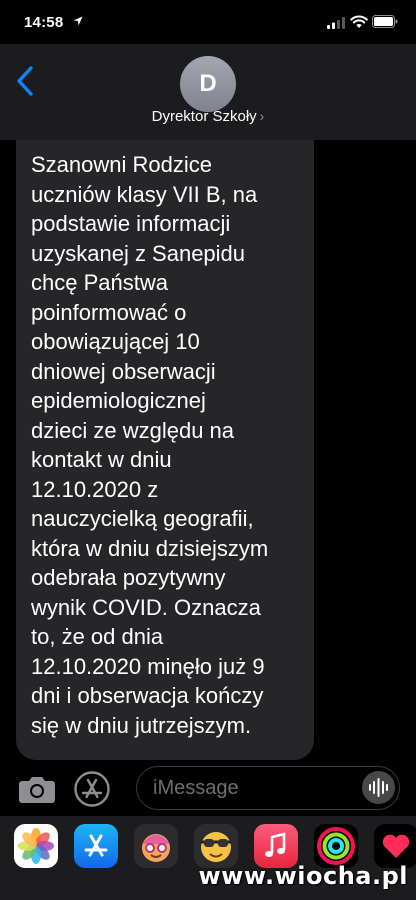 This screenshot has height=900, width=416. Describe the element at coordinates (268, 788) in the screenshot. I see `message-input: iMessage` at that location.